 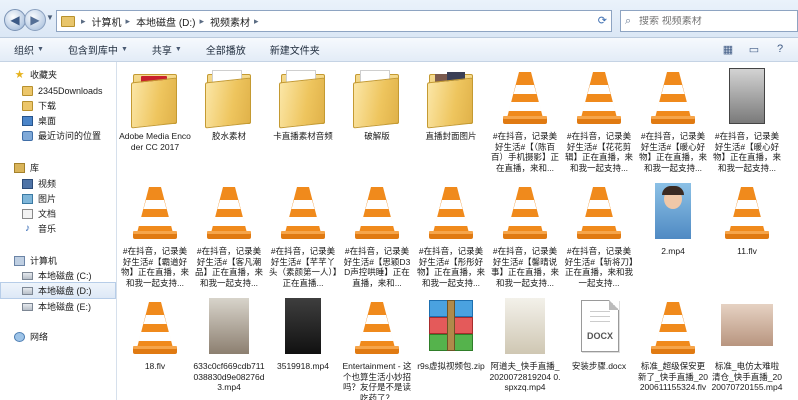 I want to click on file-item: 卡直播素材音频, so click(x=303, y=104).